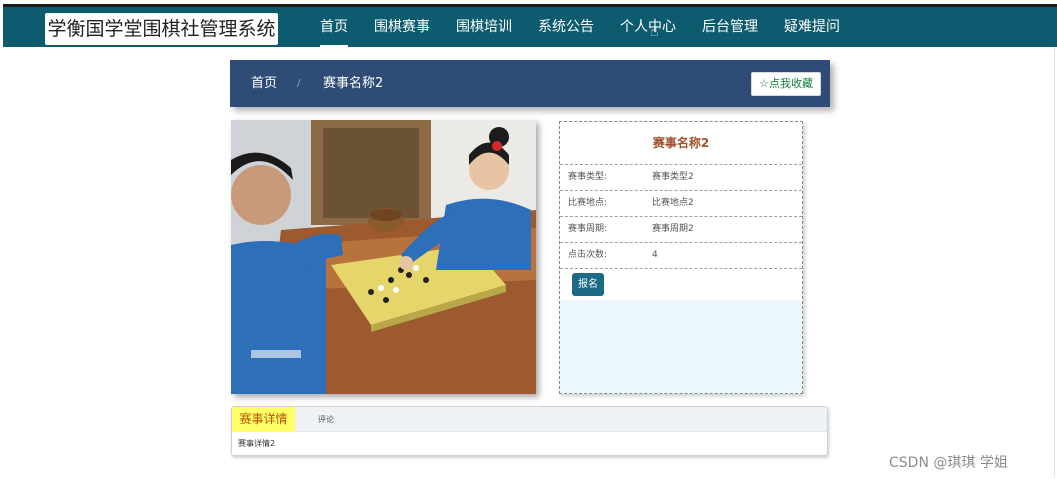 This screenshot has height=479, width=1057. What do you see at coordinates (681, 284) in the screenshot?
I see `apply-area: 报名` at bounding box center [681, 284].